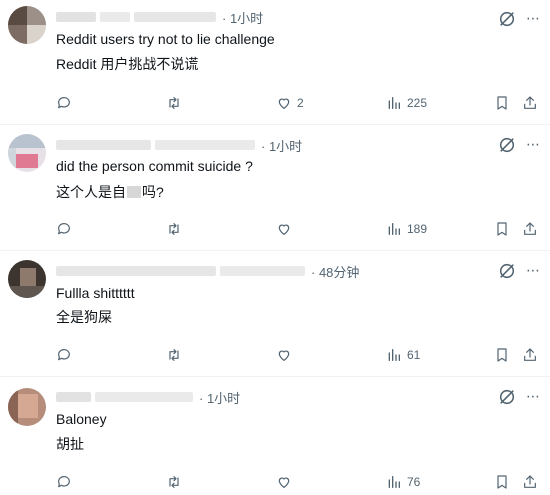 This screenshot has width=550, height=495. Describe the element at coordinates (134, 192) in the screenshot. I see `redacted-word` at that location.